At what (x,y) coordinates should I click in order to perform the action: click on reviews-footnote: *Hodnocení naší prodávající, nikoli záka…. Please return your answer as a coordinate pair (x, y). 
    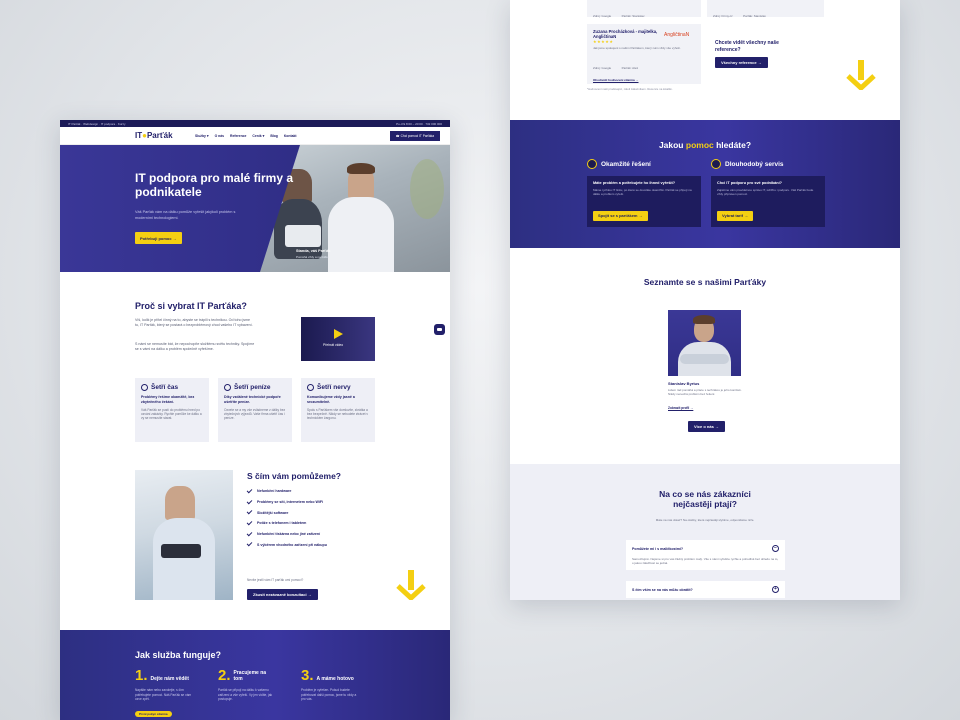
    Looking at the image, I should click on (630, 89).